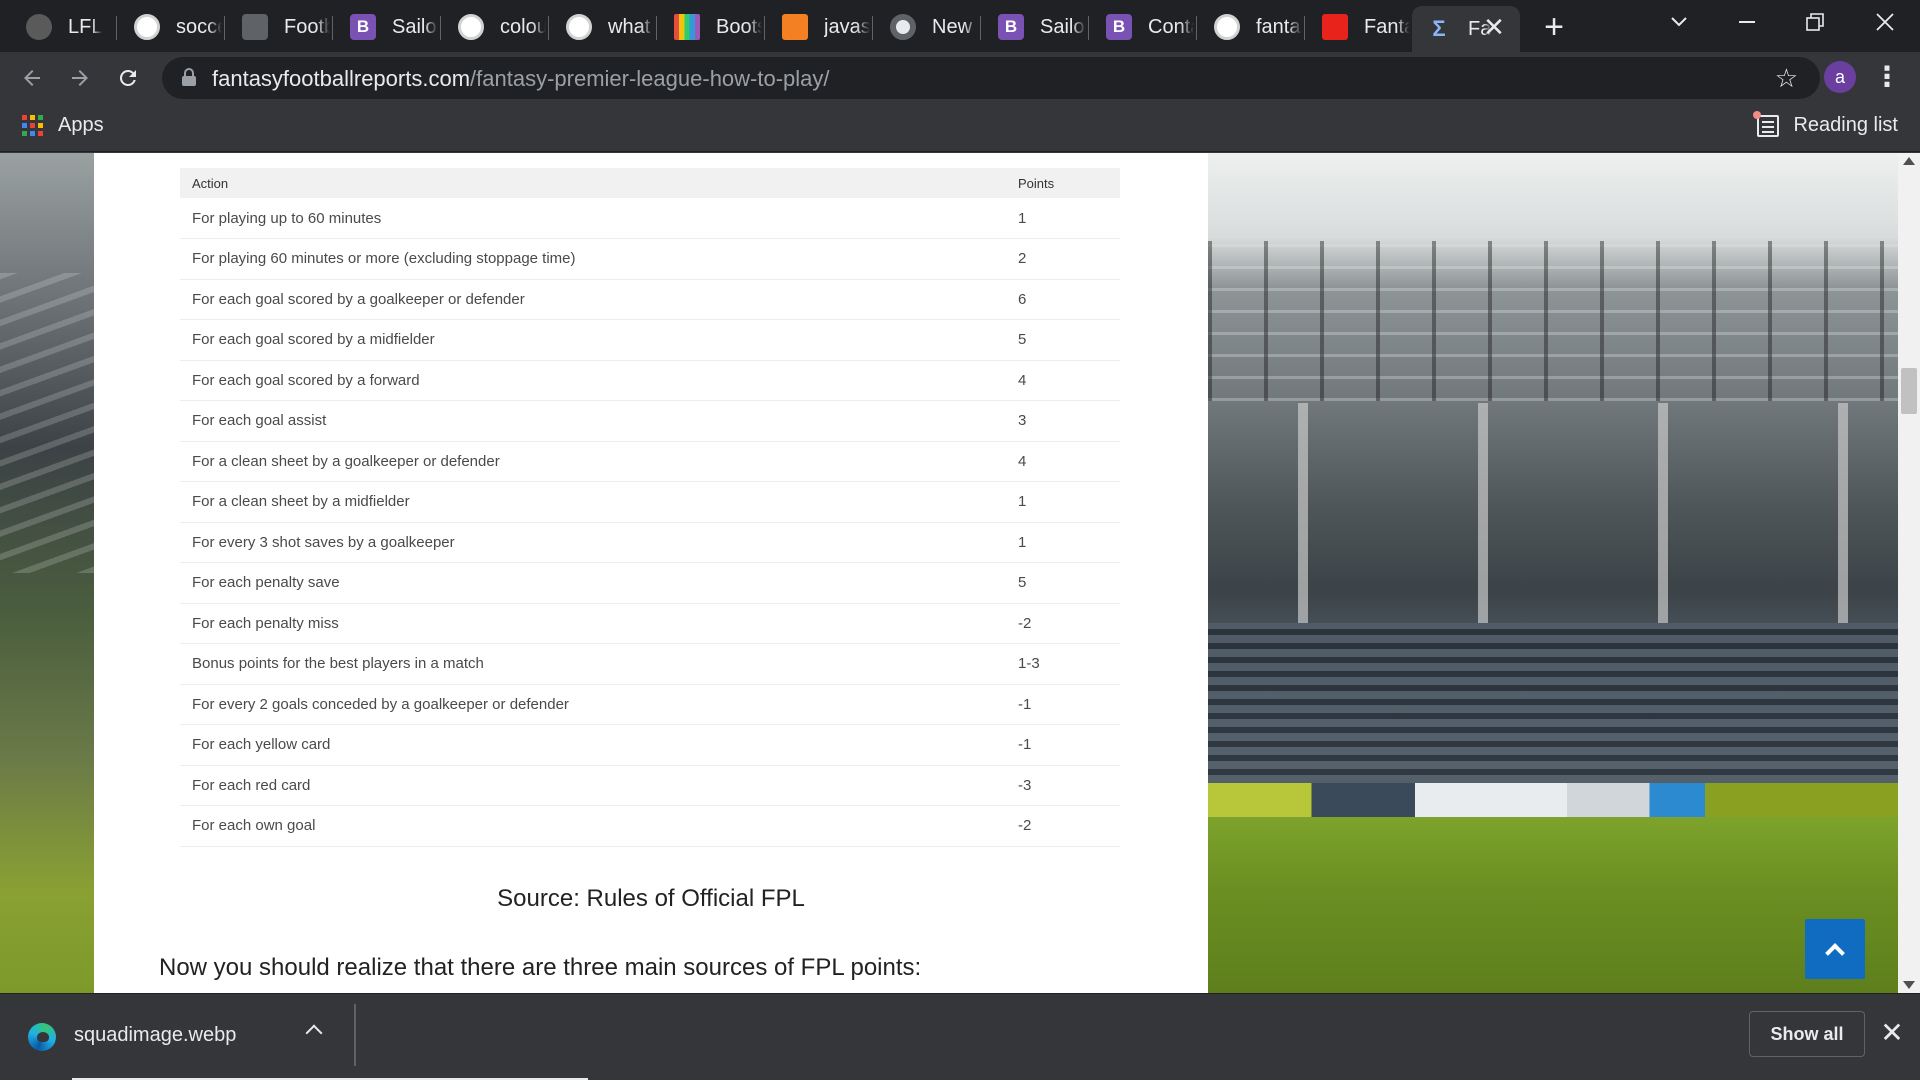 The image size is (1920, 1080). Describe the element at coordinates (1747, 22) in the screenshot. I see `minimize-icon` at that location.